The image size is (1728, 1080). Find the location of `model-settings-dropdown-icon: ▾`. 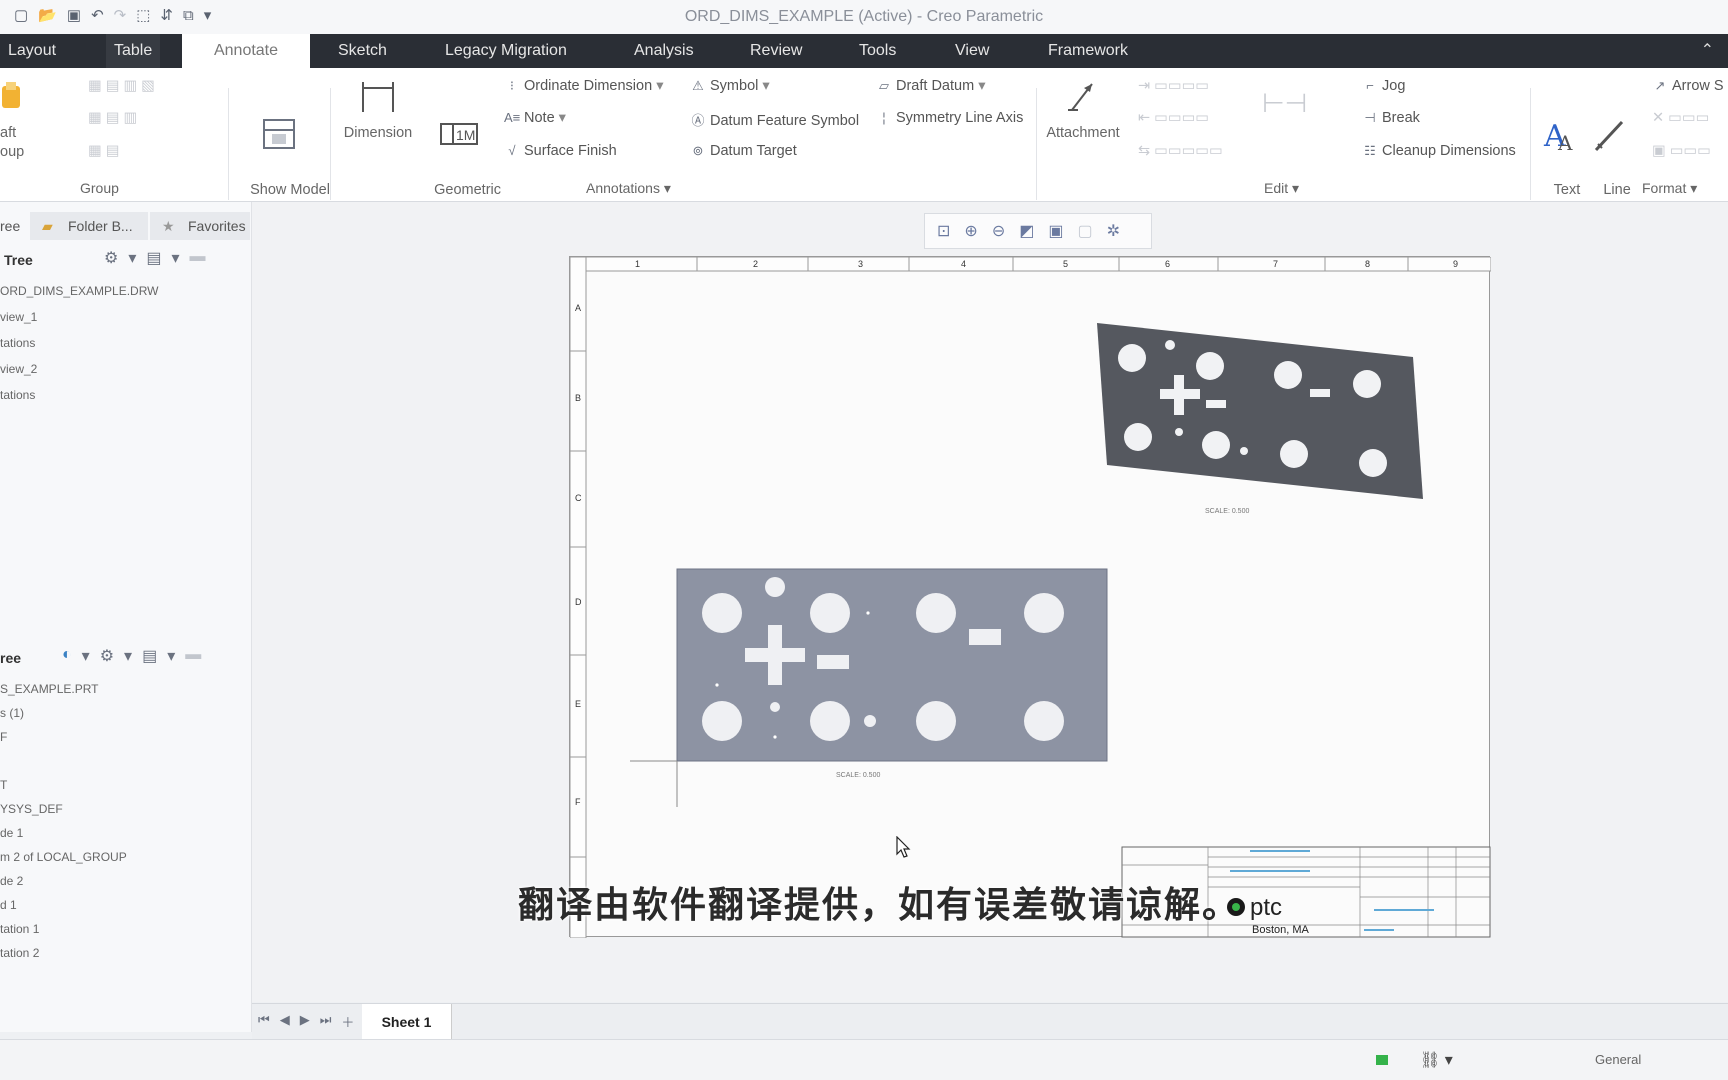

model-settings-dropdown-icon: ▾ is located at coordinates (128, 656).